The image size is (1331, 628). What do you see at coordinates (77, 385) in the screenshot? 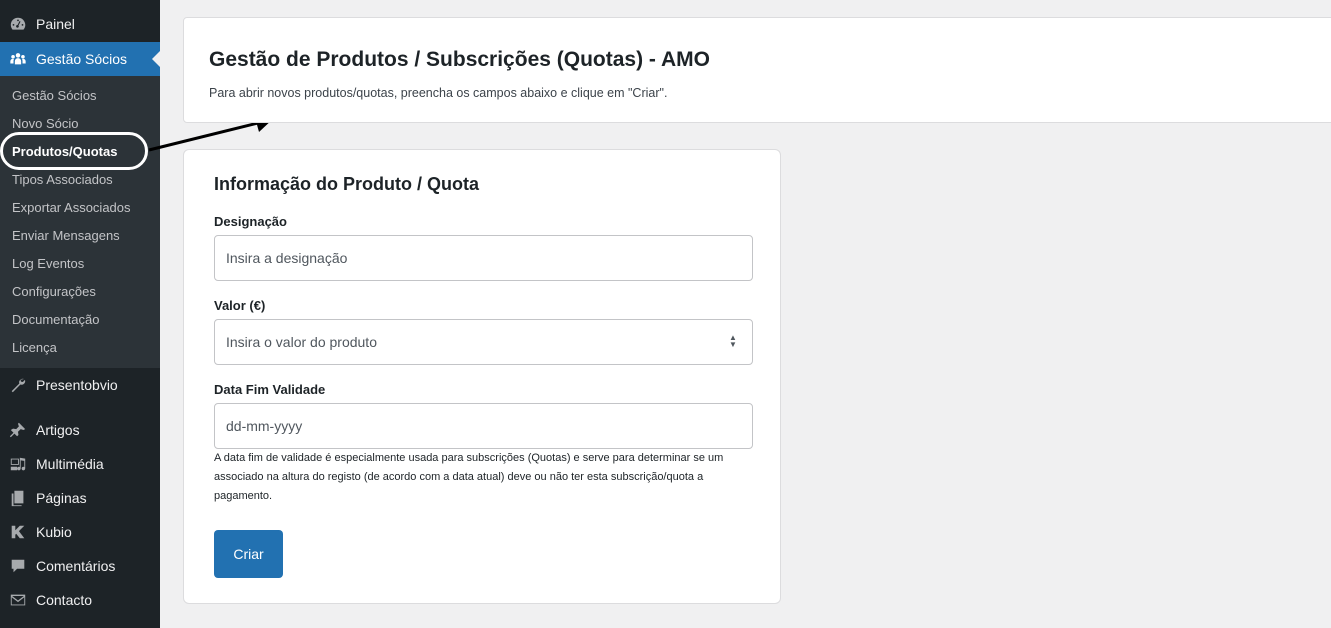
I see `menu-item-label: Presentobvio` at bounding box center [77, 385].